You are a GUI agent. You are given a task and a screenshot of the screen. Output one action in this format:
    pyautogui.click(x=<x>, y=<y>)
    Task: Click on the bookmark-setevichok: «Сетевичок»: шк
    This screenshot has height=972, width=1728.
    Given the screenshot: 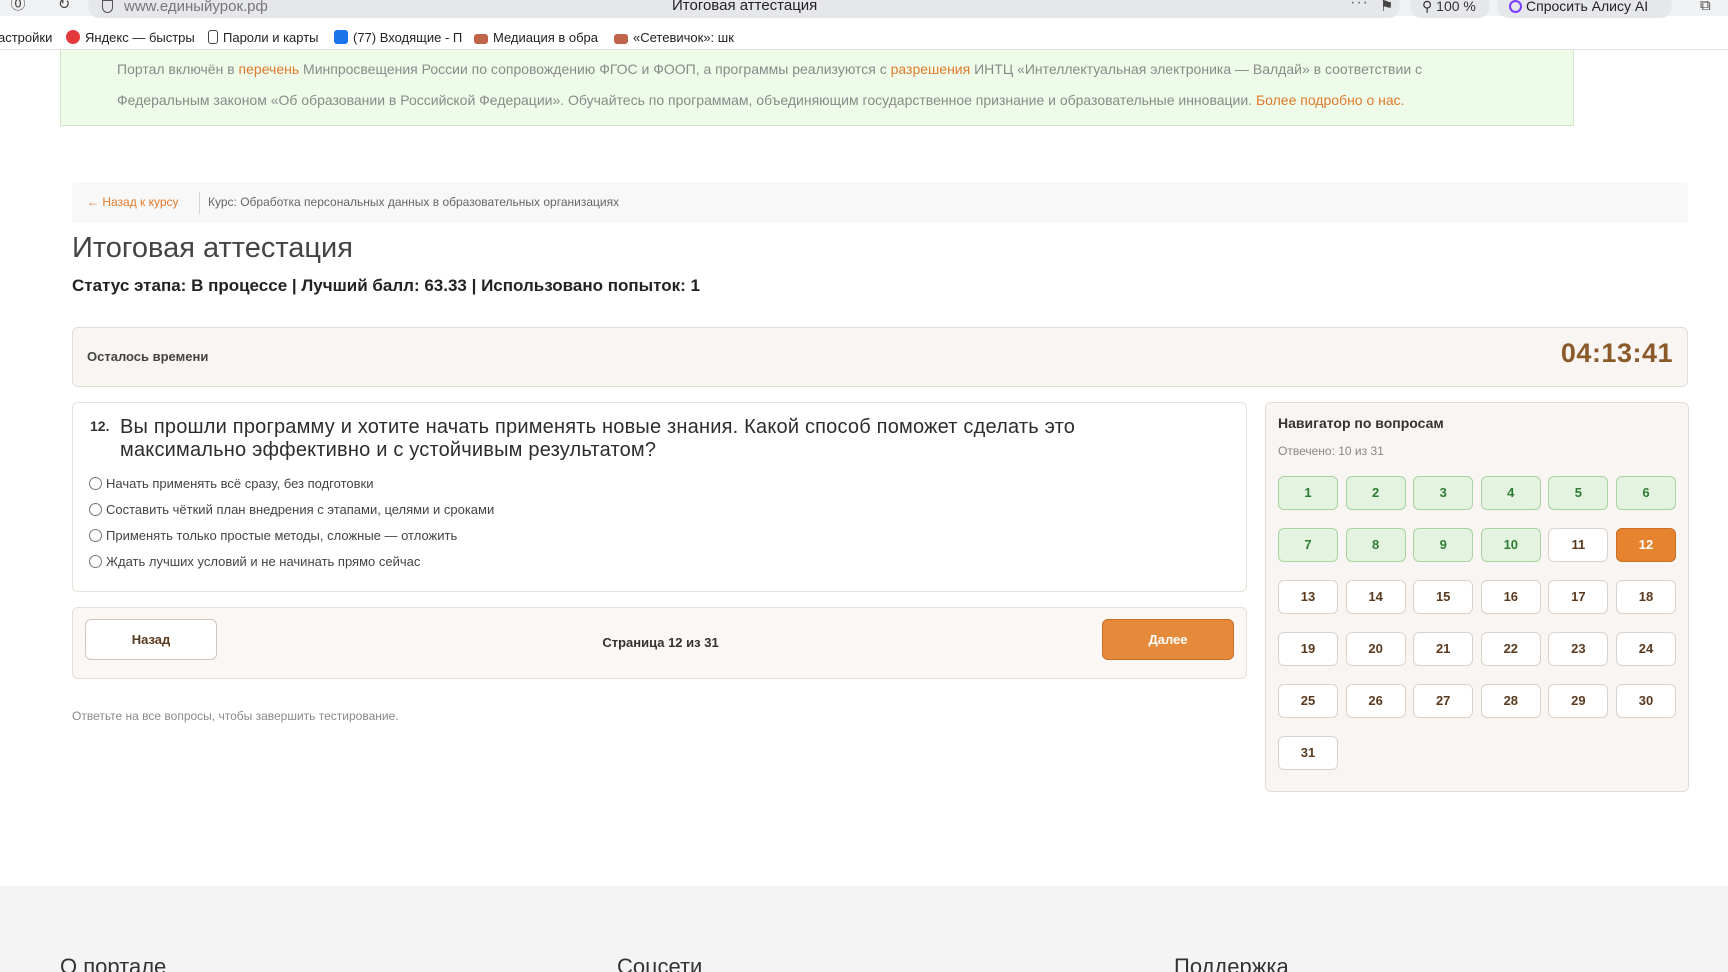 What is the action you would take?
    pyautogui.click(x=677, y=37)
    